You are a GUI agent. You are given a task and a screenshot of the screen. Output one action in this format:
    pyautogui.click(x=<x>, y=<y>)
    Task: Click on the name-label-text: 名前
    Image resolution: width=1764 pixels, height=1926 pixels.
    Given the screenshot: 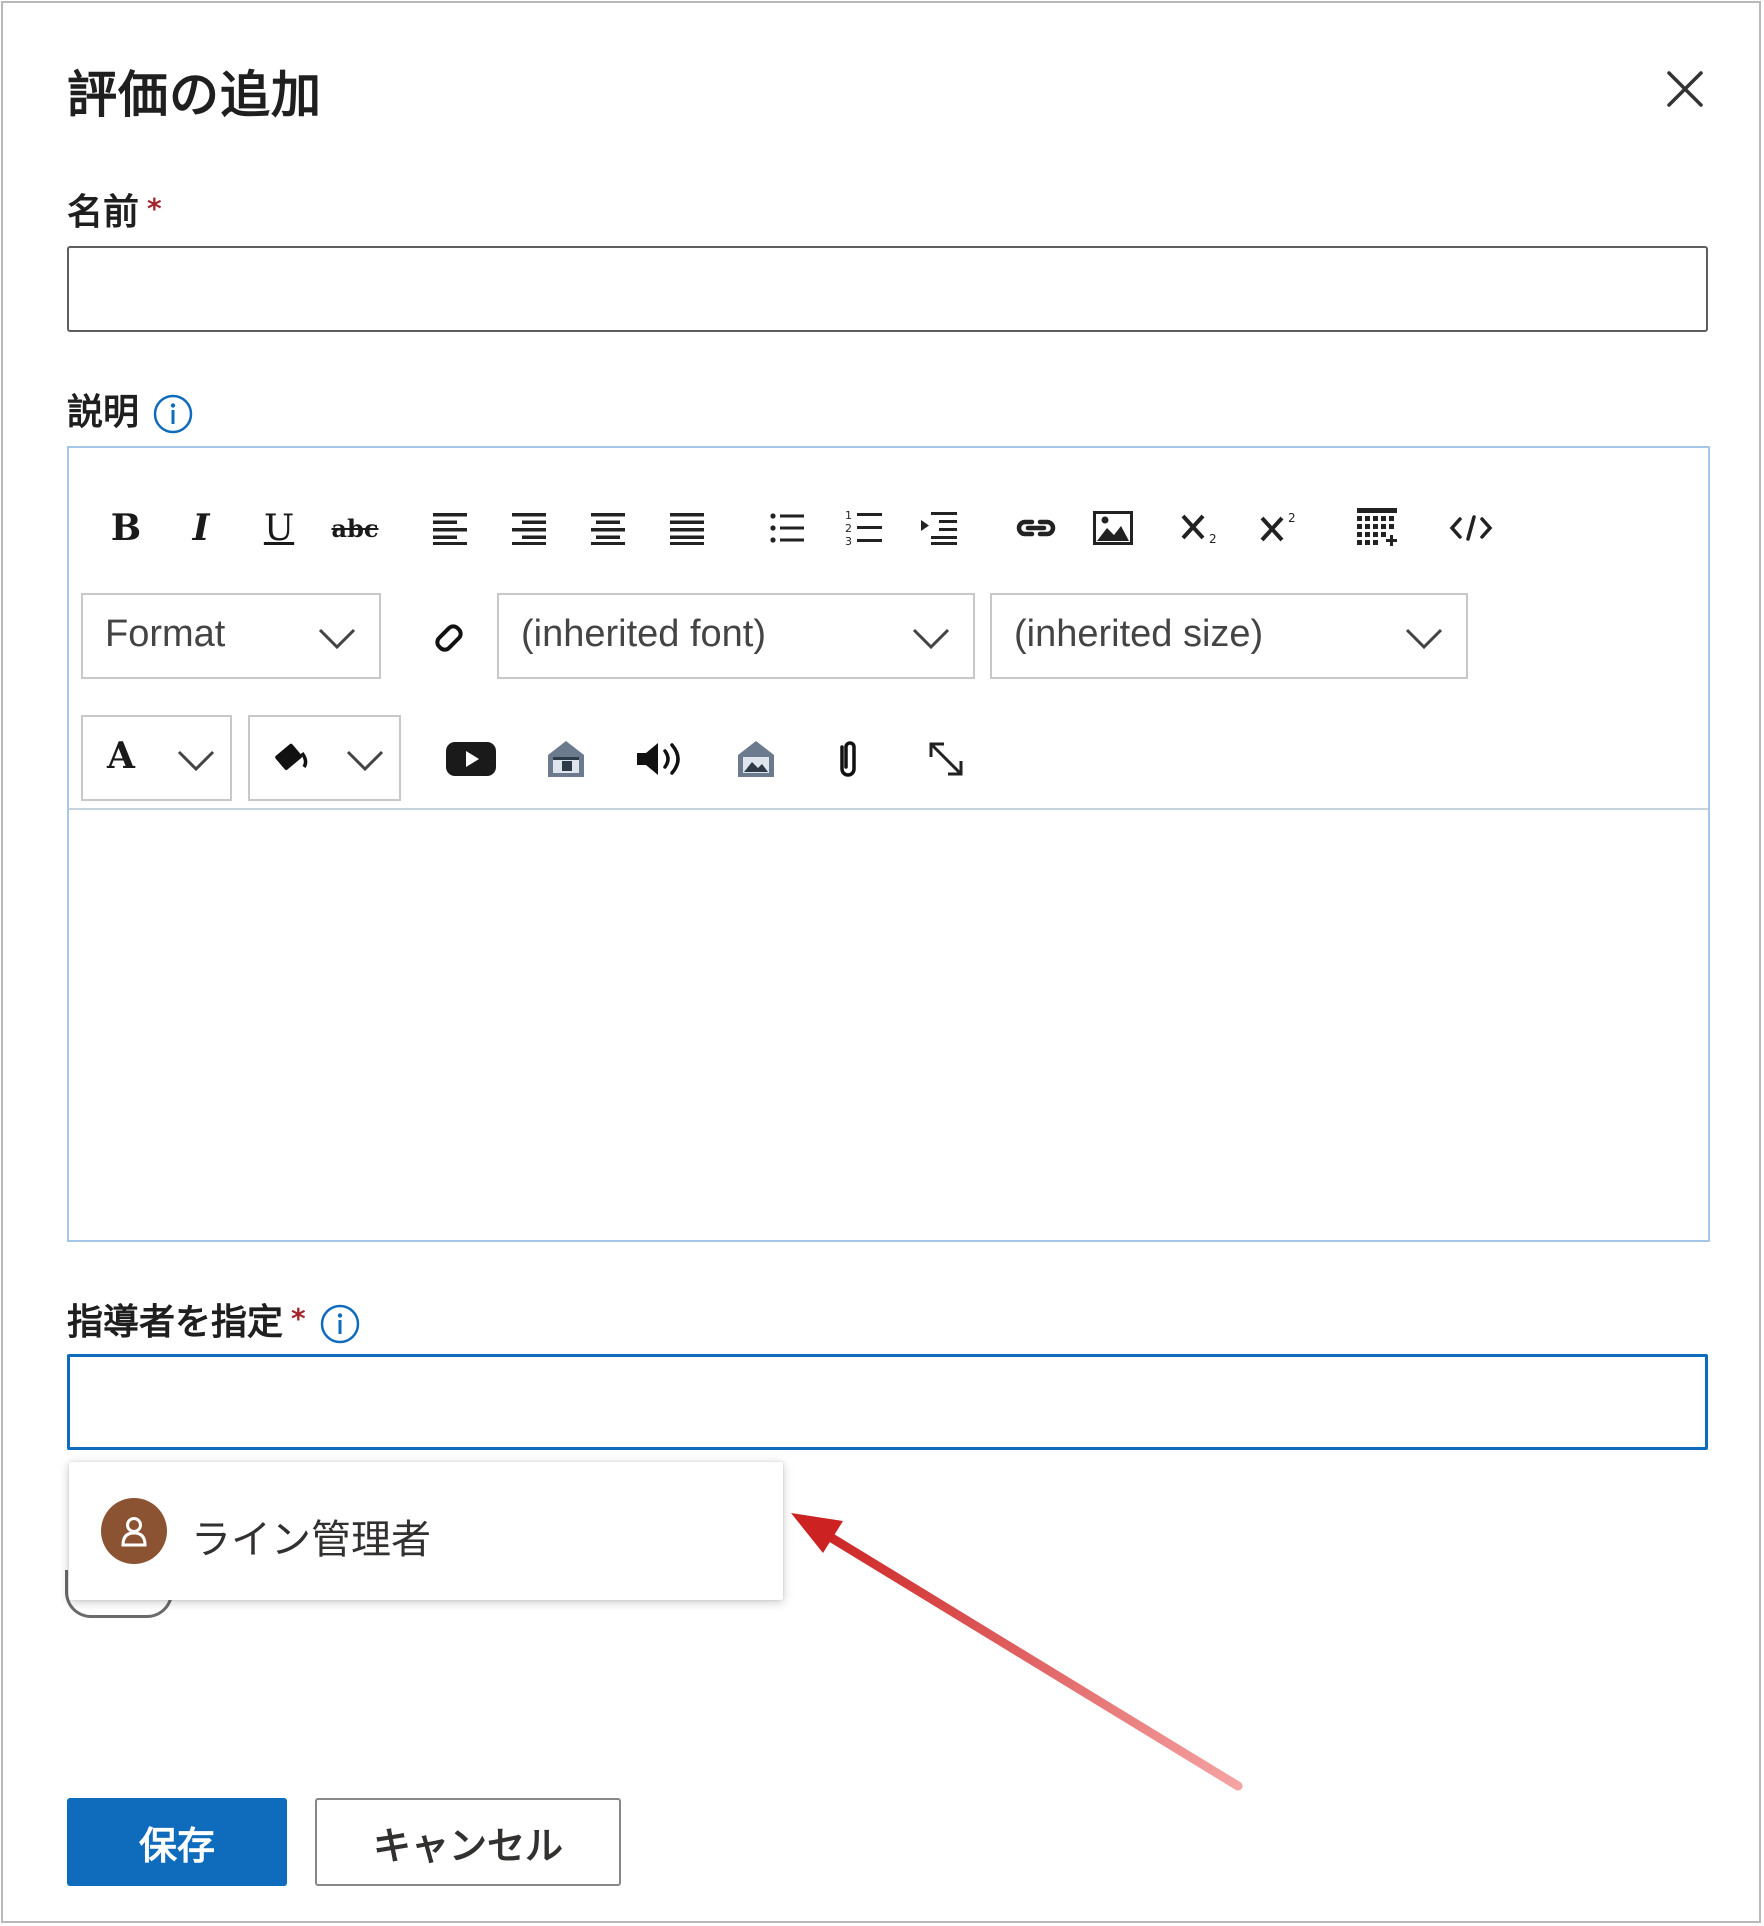 What is the action you would take?
    pyautogui.click(x=103, y=212)
    